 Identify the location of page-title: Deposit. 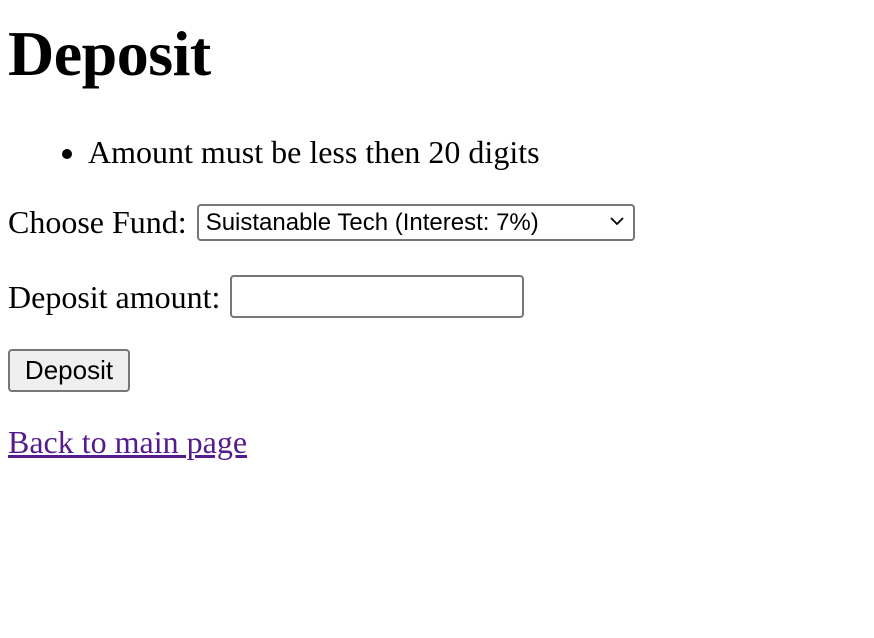
(109, 53).